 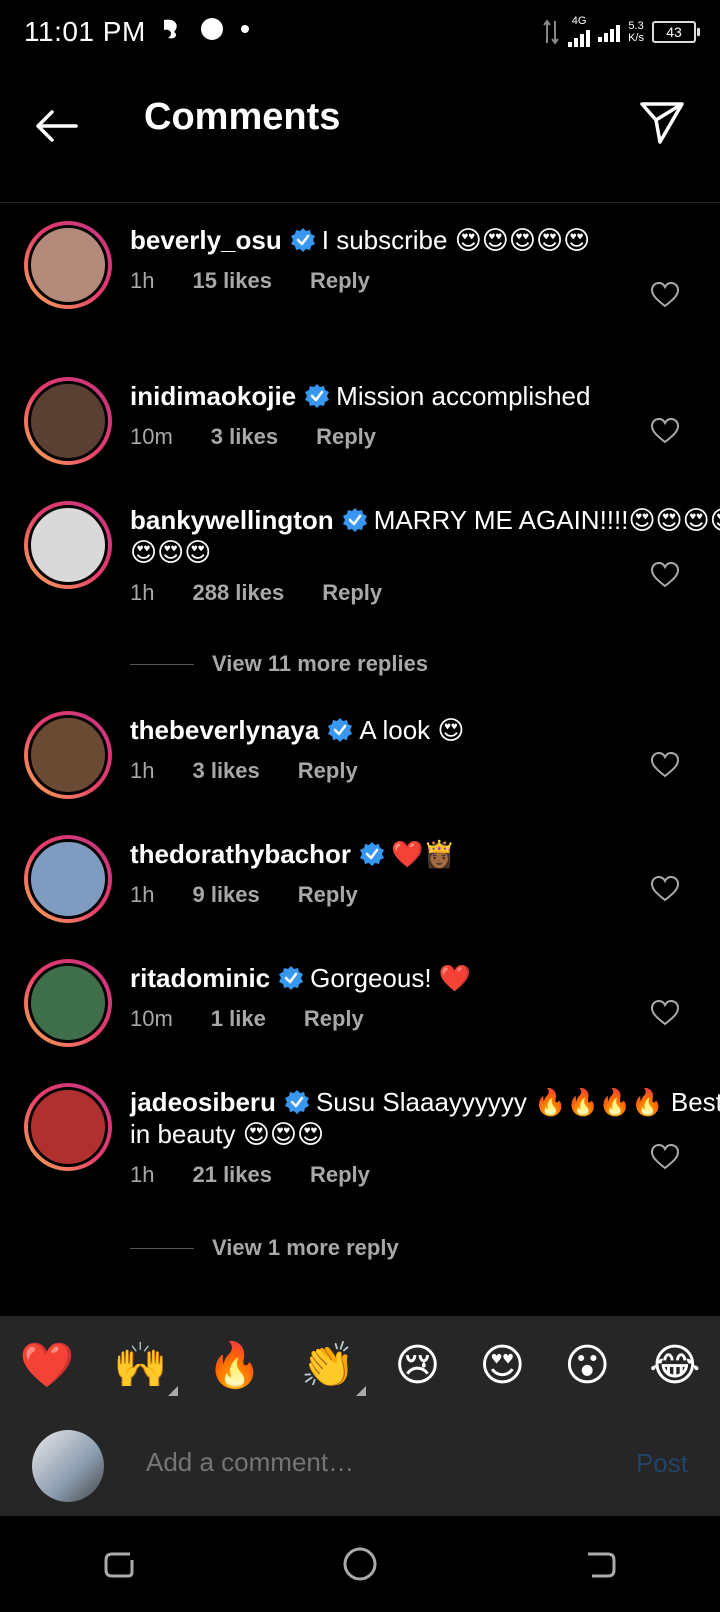 I want to click on comment-input, so click(x=366, y=1462).